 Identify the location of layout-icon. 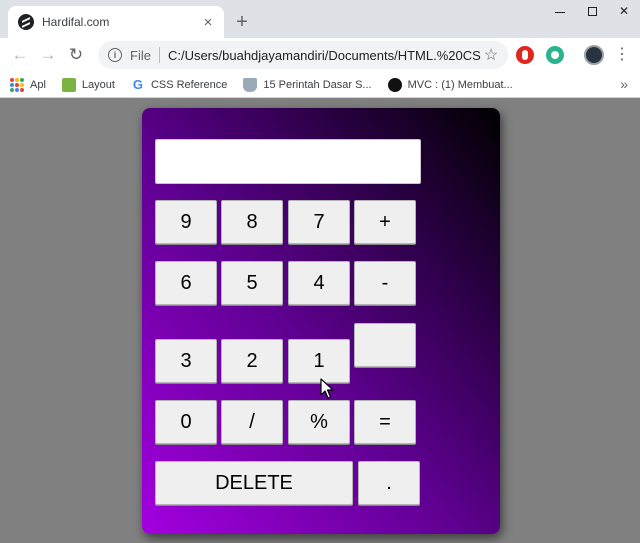
(68, 84).